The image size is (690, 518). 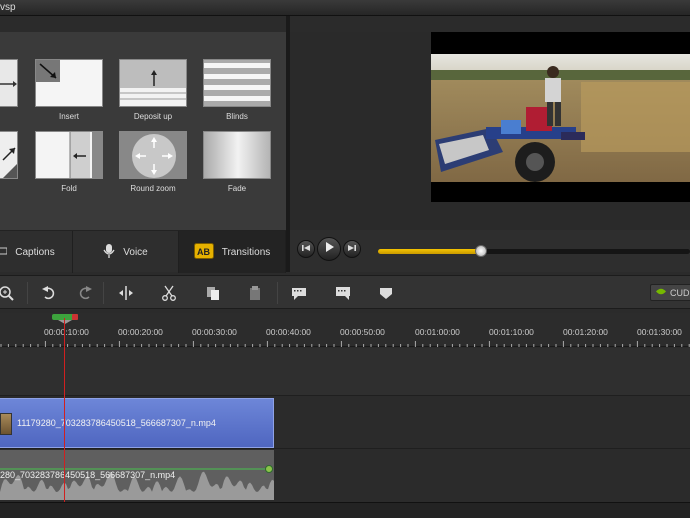 I want to click on timeline-toolbar: CUD, so click(x=345, y=292).